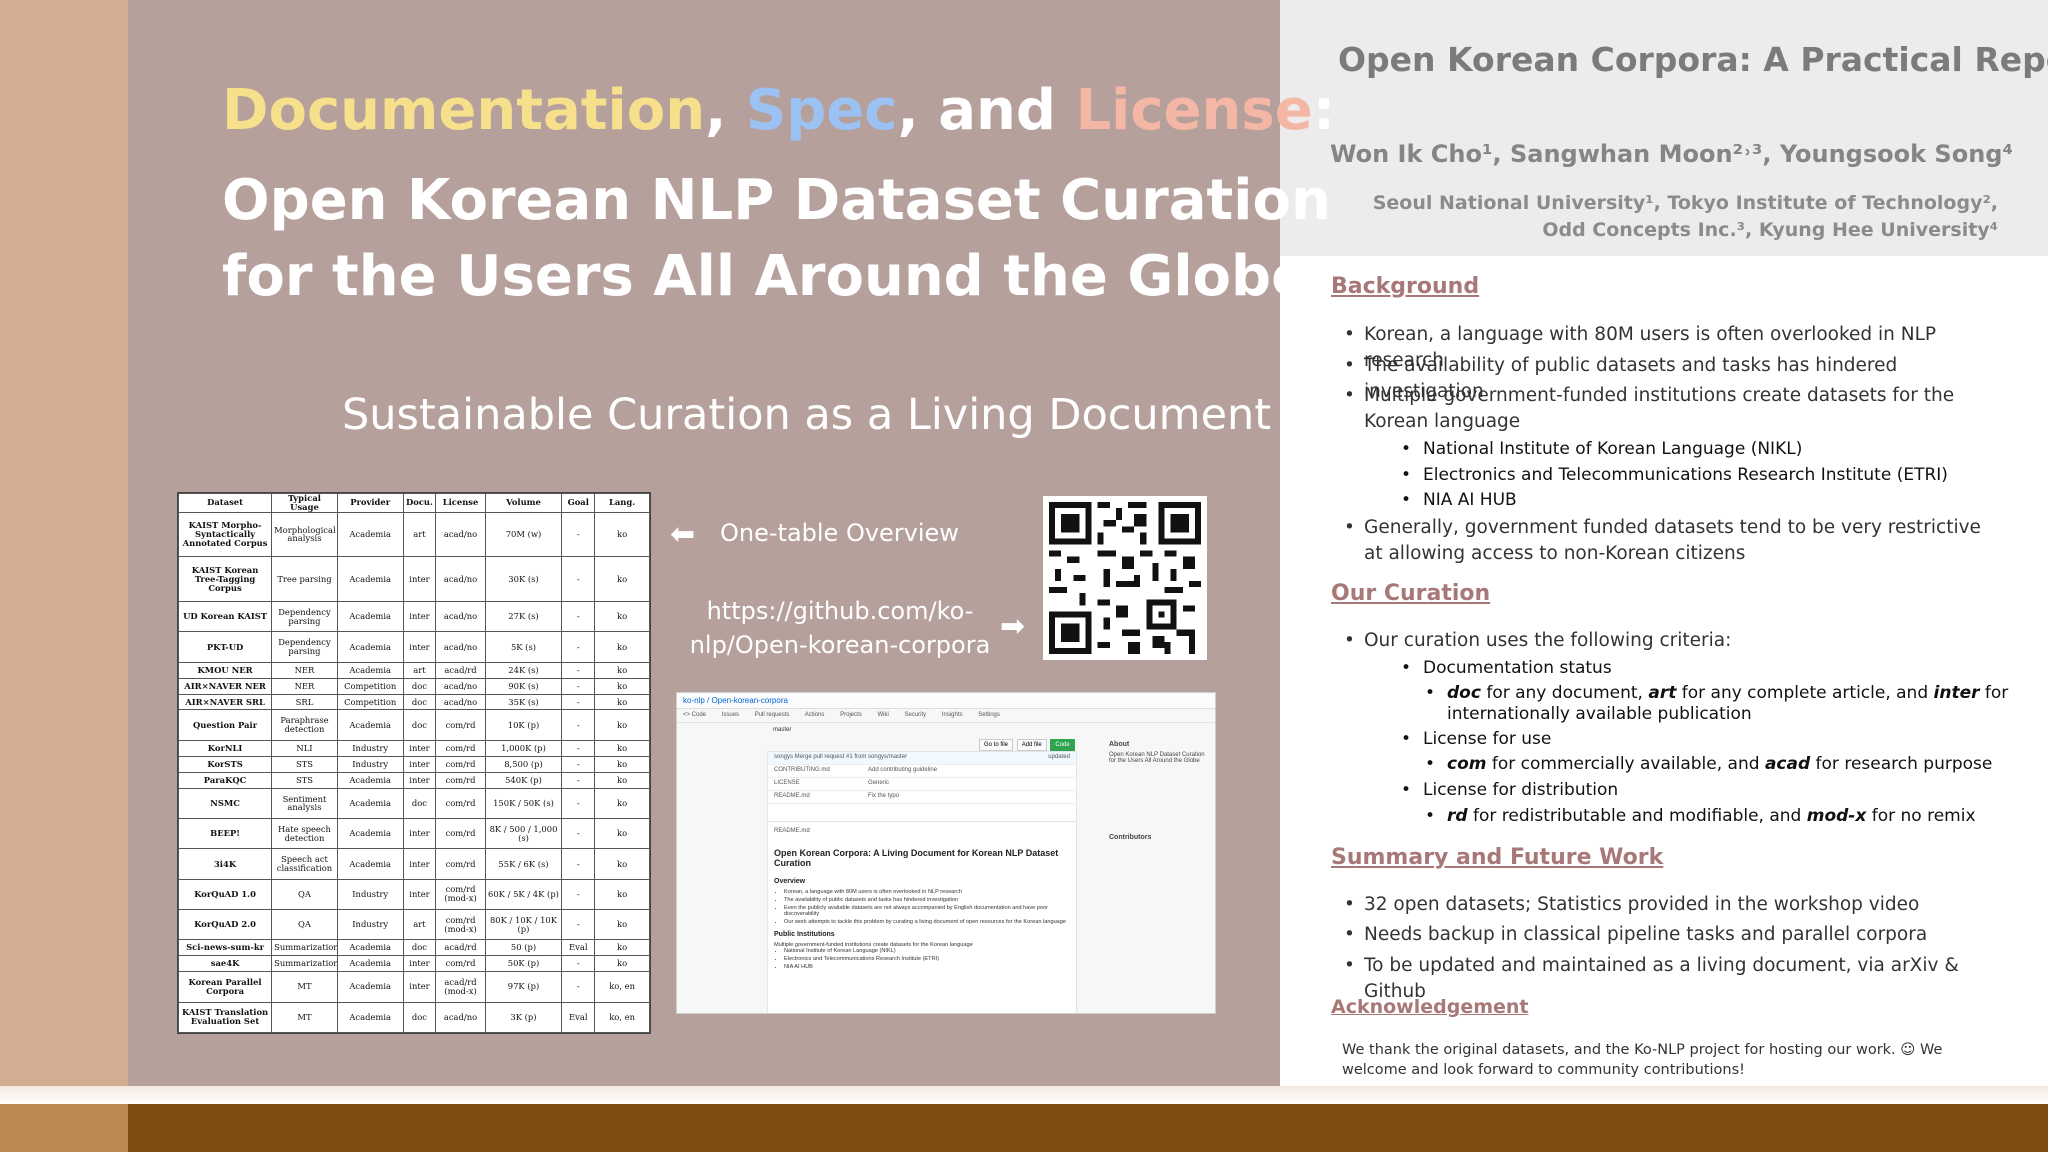 This screenshot has height=1152, width=2048. I want to click on title-and: , and, so click(986, 110).